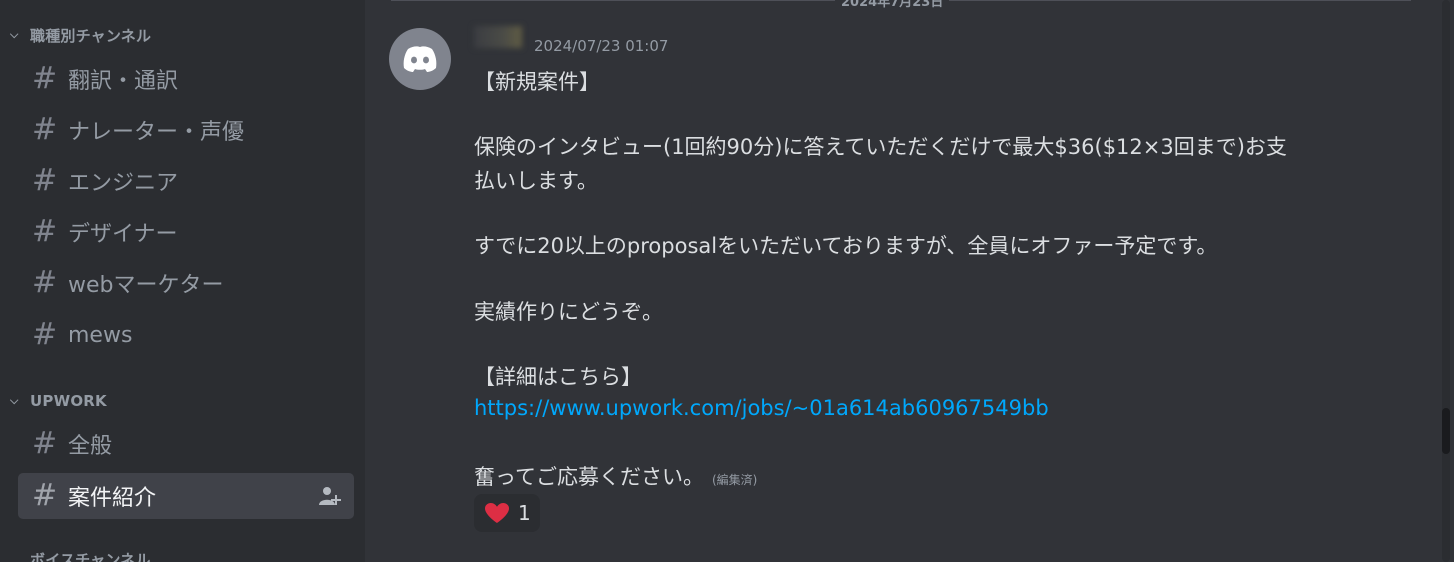 This screenshot has height=562, width=1454. What do you see at coordinates (536, 181) in the screenshot?
I see `message-line: 払いします。` at bounding box center [536, 181].